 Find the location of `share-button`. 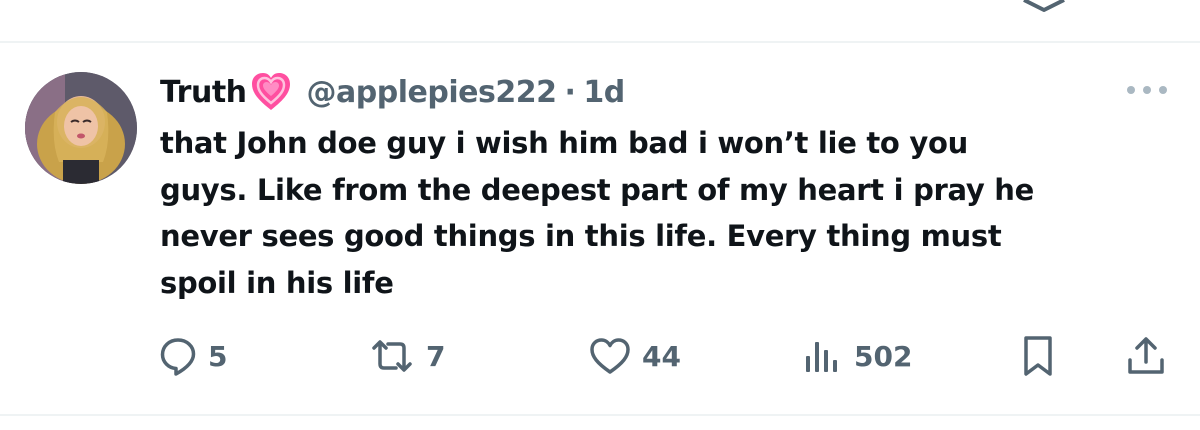

share-button is located at coordinates (1146, 356).